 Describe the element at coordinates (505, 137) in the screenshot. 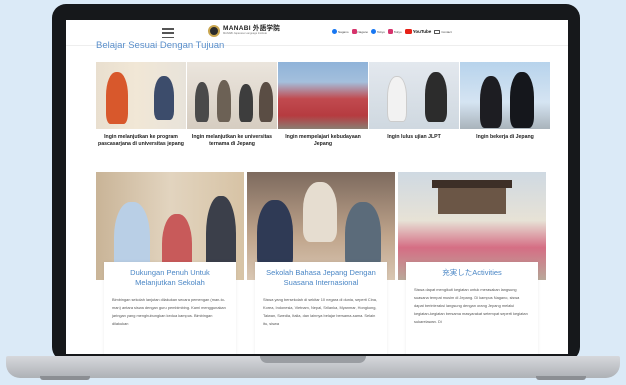

I see `purpose-card-caption: Ingin bekerja di Jepang` at that location.